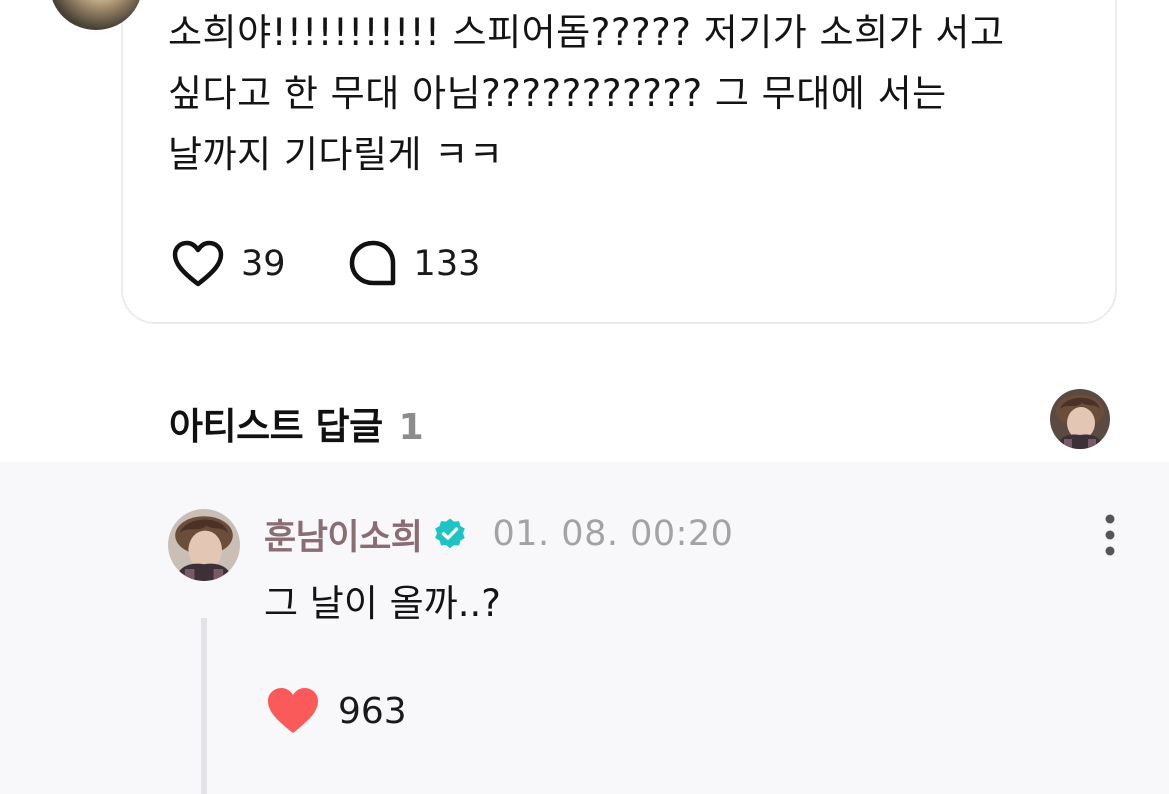 Image resolution: width=1169 pixels, height=794 pixels. I want to click on artist-replies-count: 1, so click(411, 427).